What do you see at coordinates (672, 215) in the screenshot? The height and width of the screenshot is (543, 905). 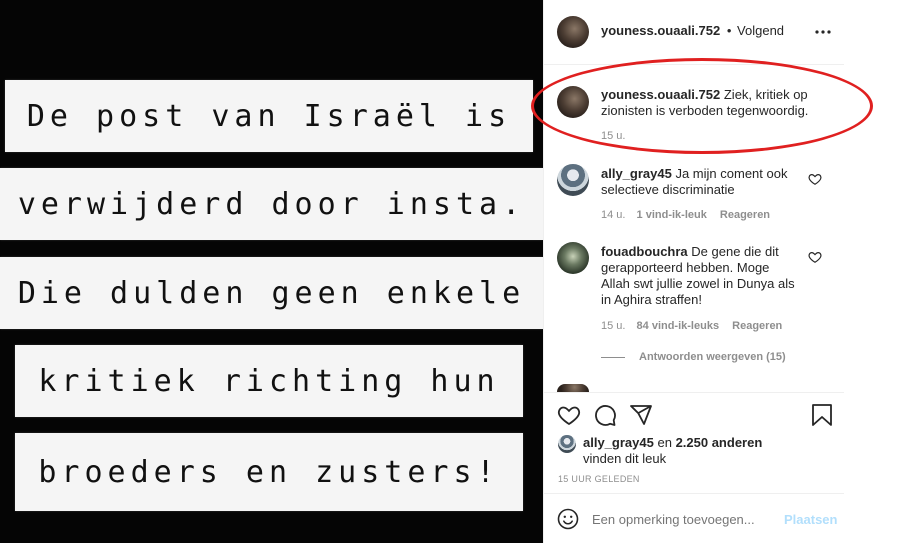 I see `comment-likes-1: 1 vind-ik-leuk` at bounding box center [672, 215].